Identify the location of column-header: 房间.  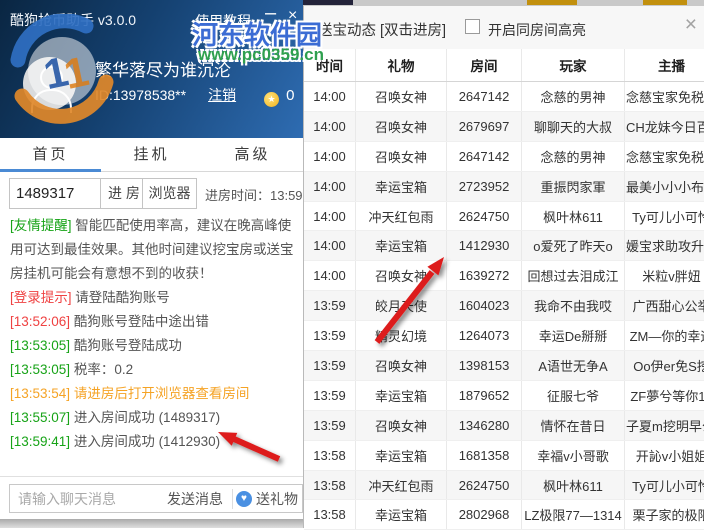
(484, 65).